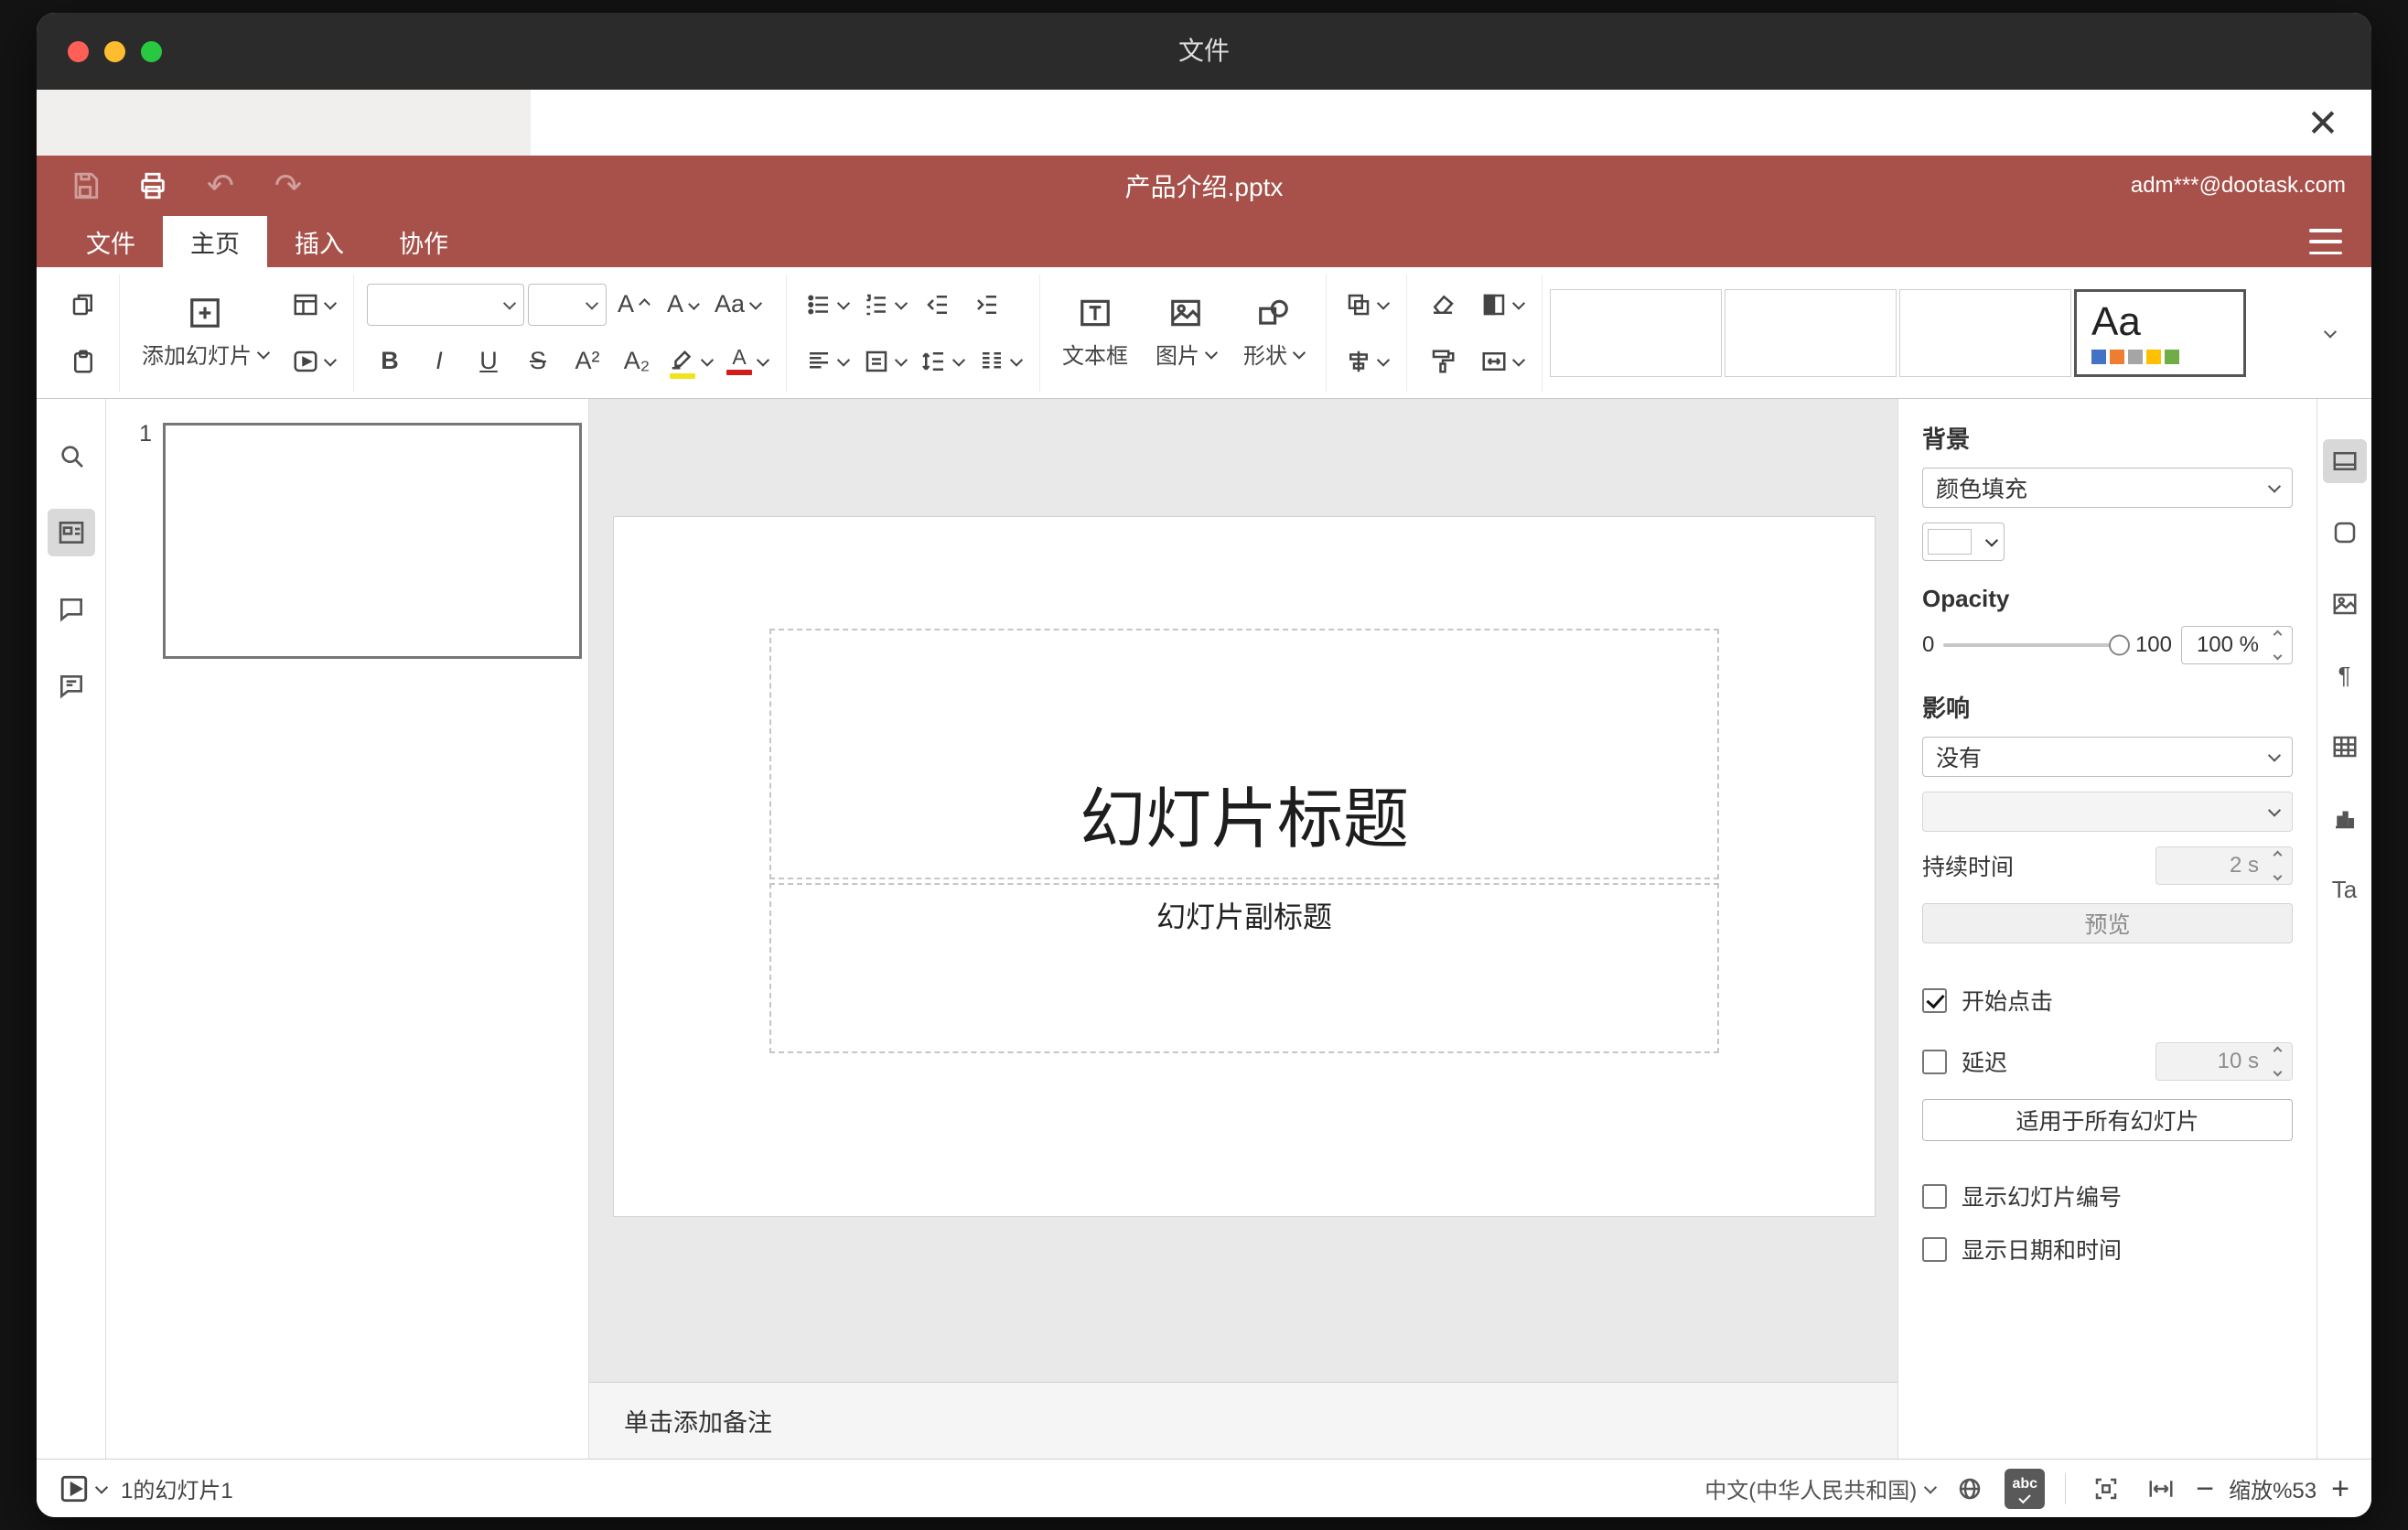  I want to click on tab-home: 主页, so click(215, 241).